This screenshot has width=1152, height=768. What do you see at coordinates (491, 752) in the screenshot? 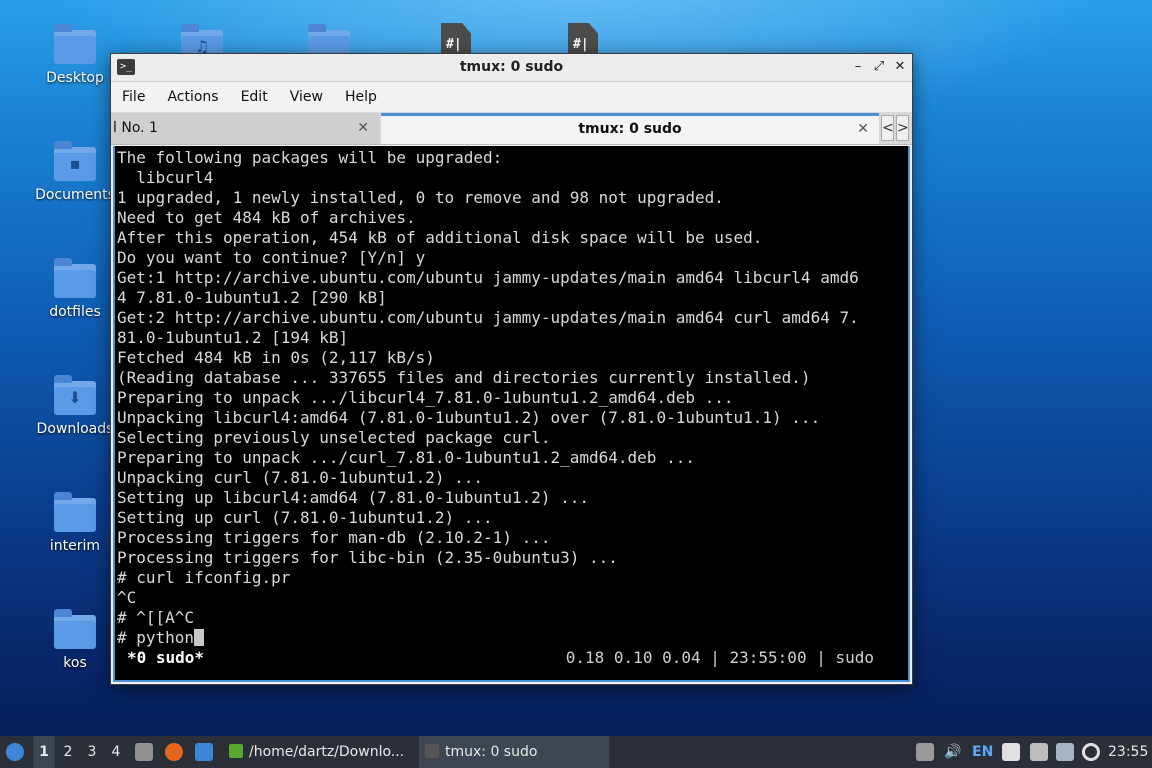
I see `task-label: tmux: 0 sudo` at bounding box center [491, 752].